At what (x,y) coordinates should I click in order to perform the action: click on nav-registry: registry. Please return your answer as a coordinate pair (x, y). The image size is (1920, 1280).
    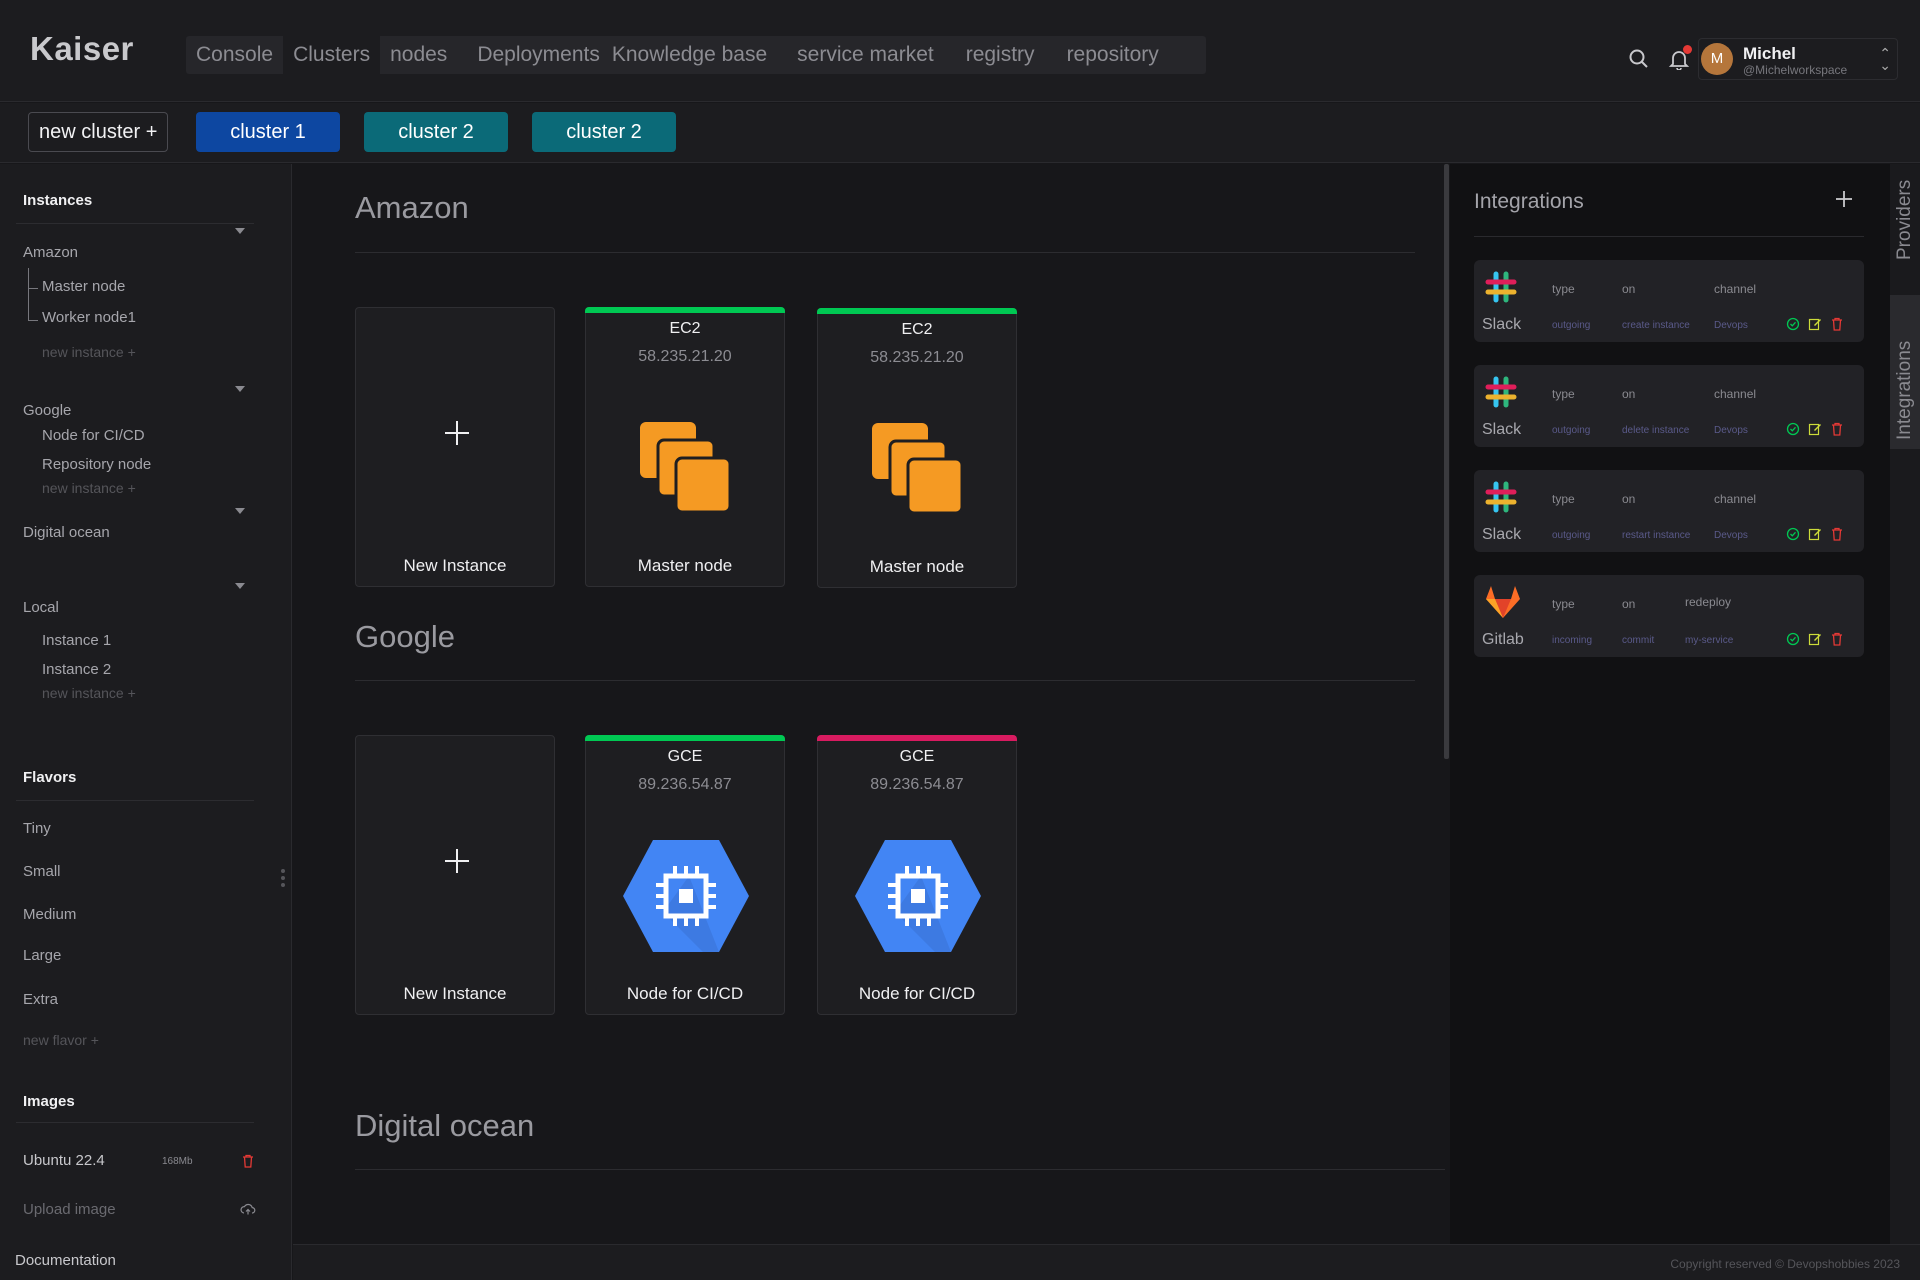
    Looking at the image, I should click on (1006, 55).